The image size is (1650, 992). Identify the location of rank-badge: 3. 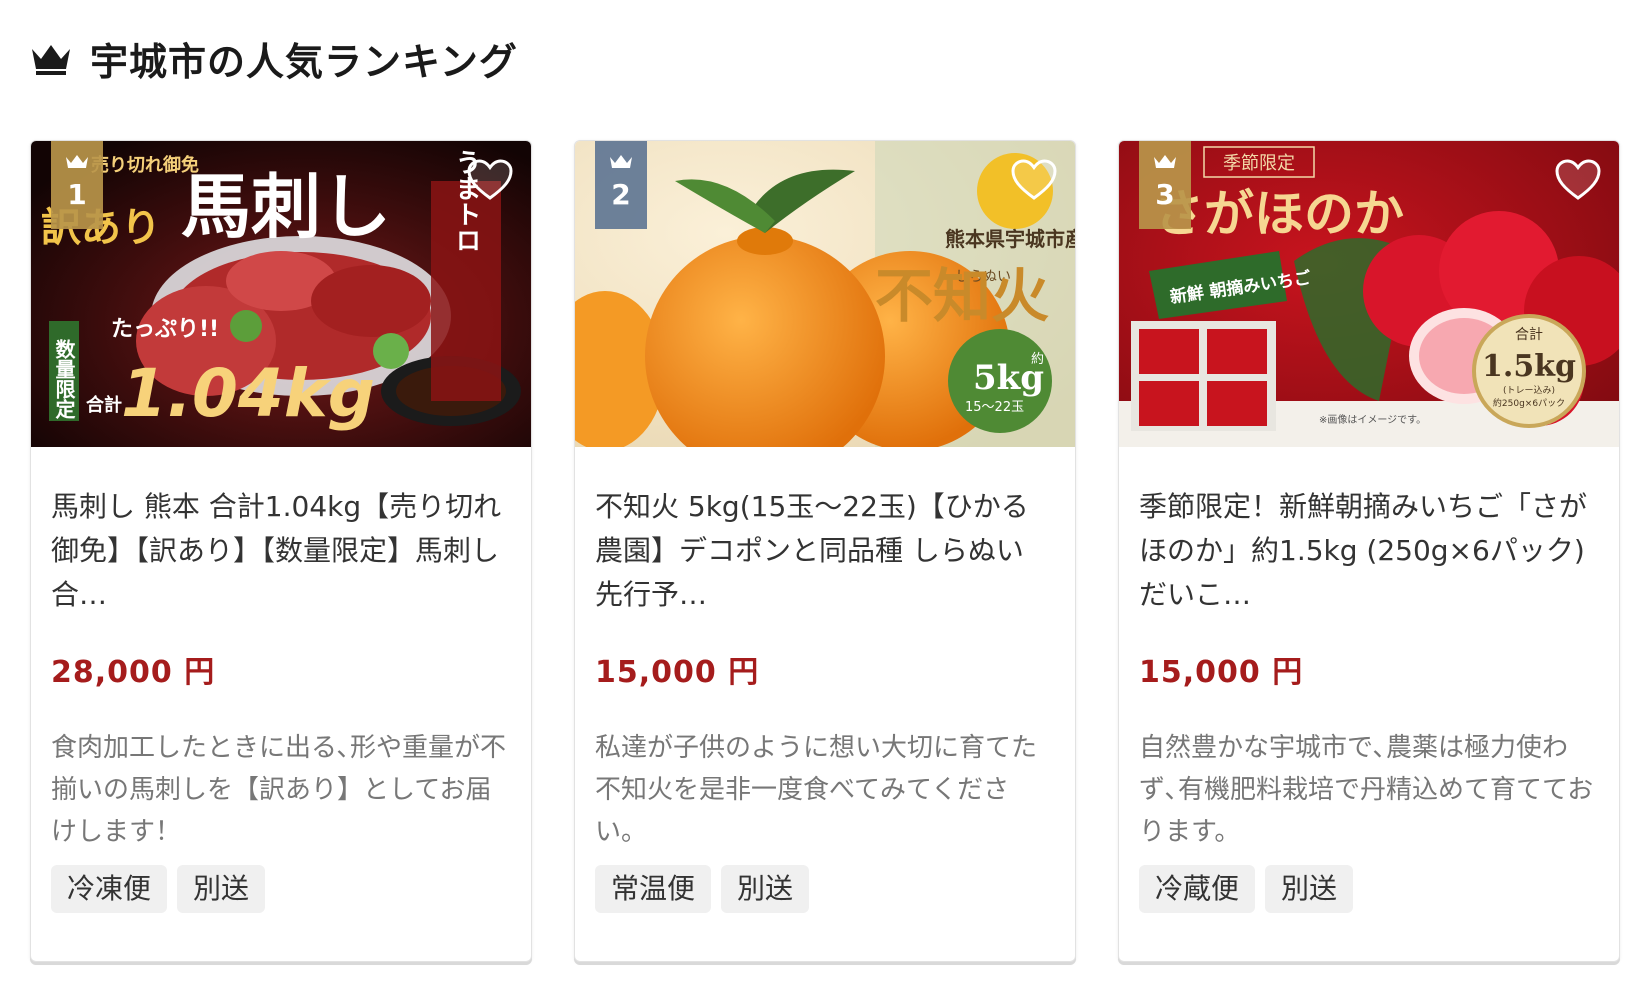
(1165, 185).